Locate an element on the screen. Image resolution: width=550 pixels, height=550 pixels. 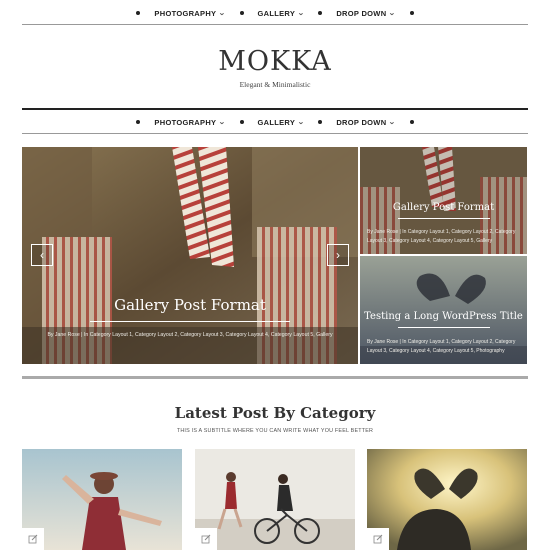
main-navigation: PHOTOGRAPHY ⌄ GALLERY ⌄ DROP DOWN ⌄ is located at coordinates (275, 122).